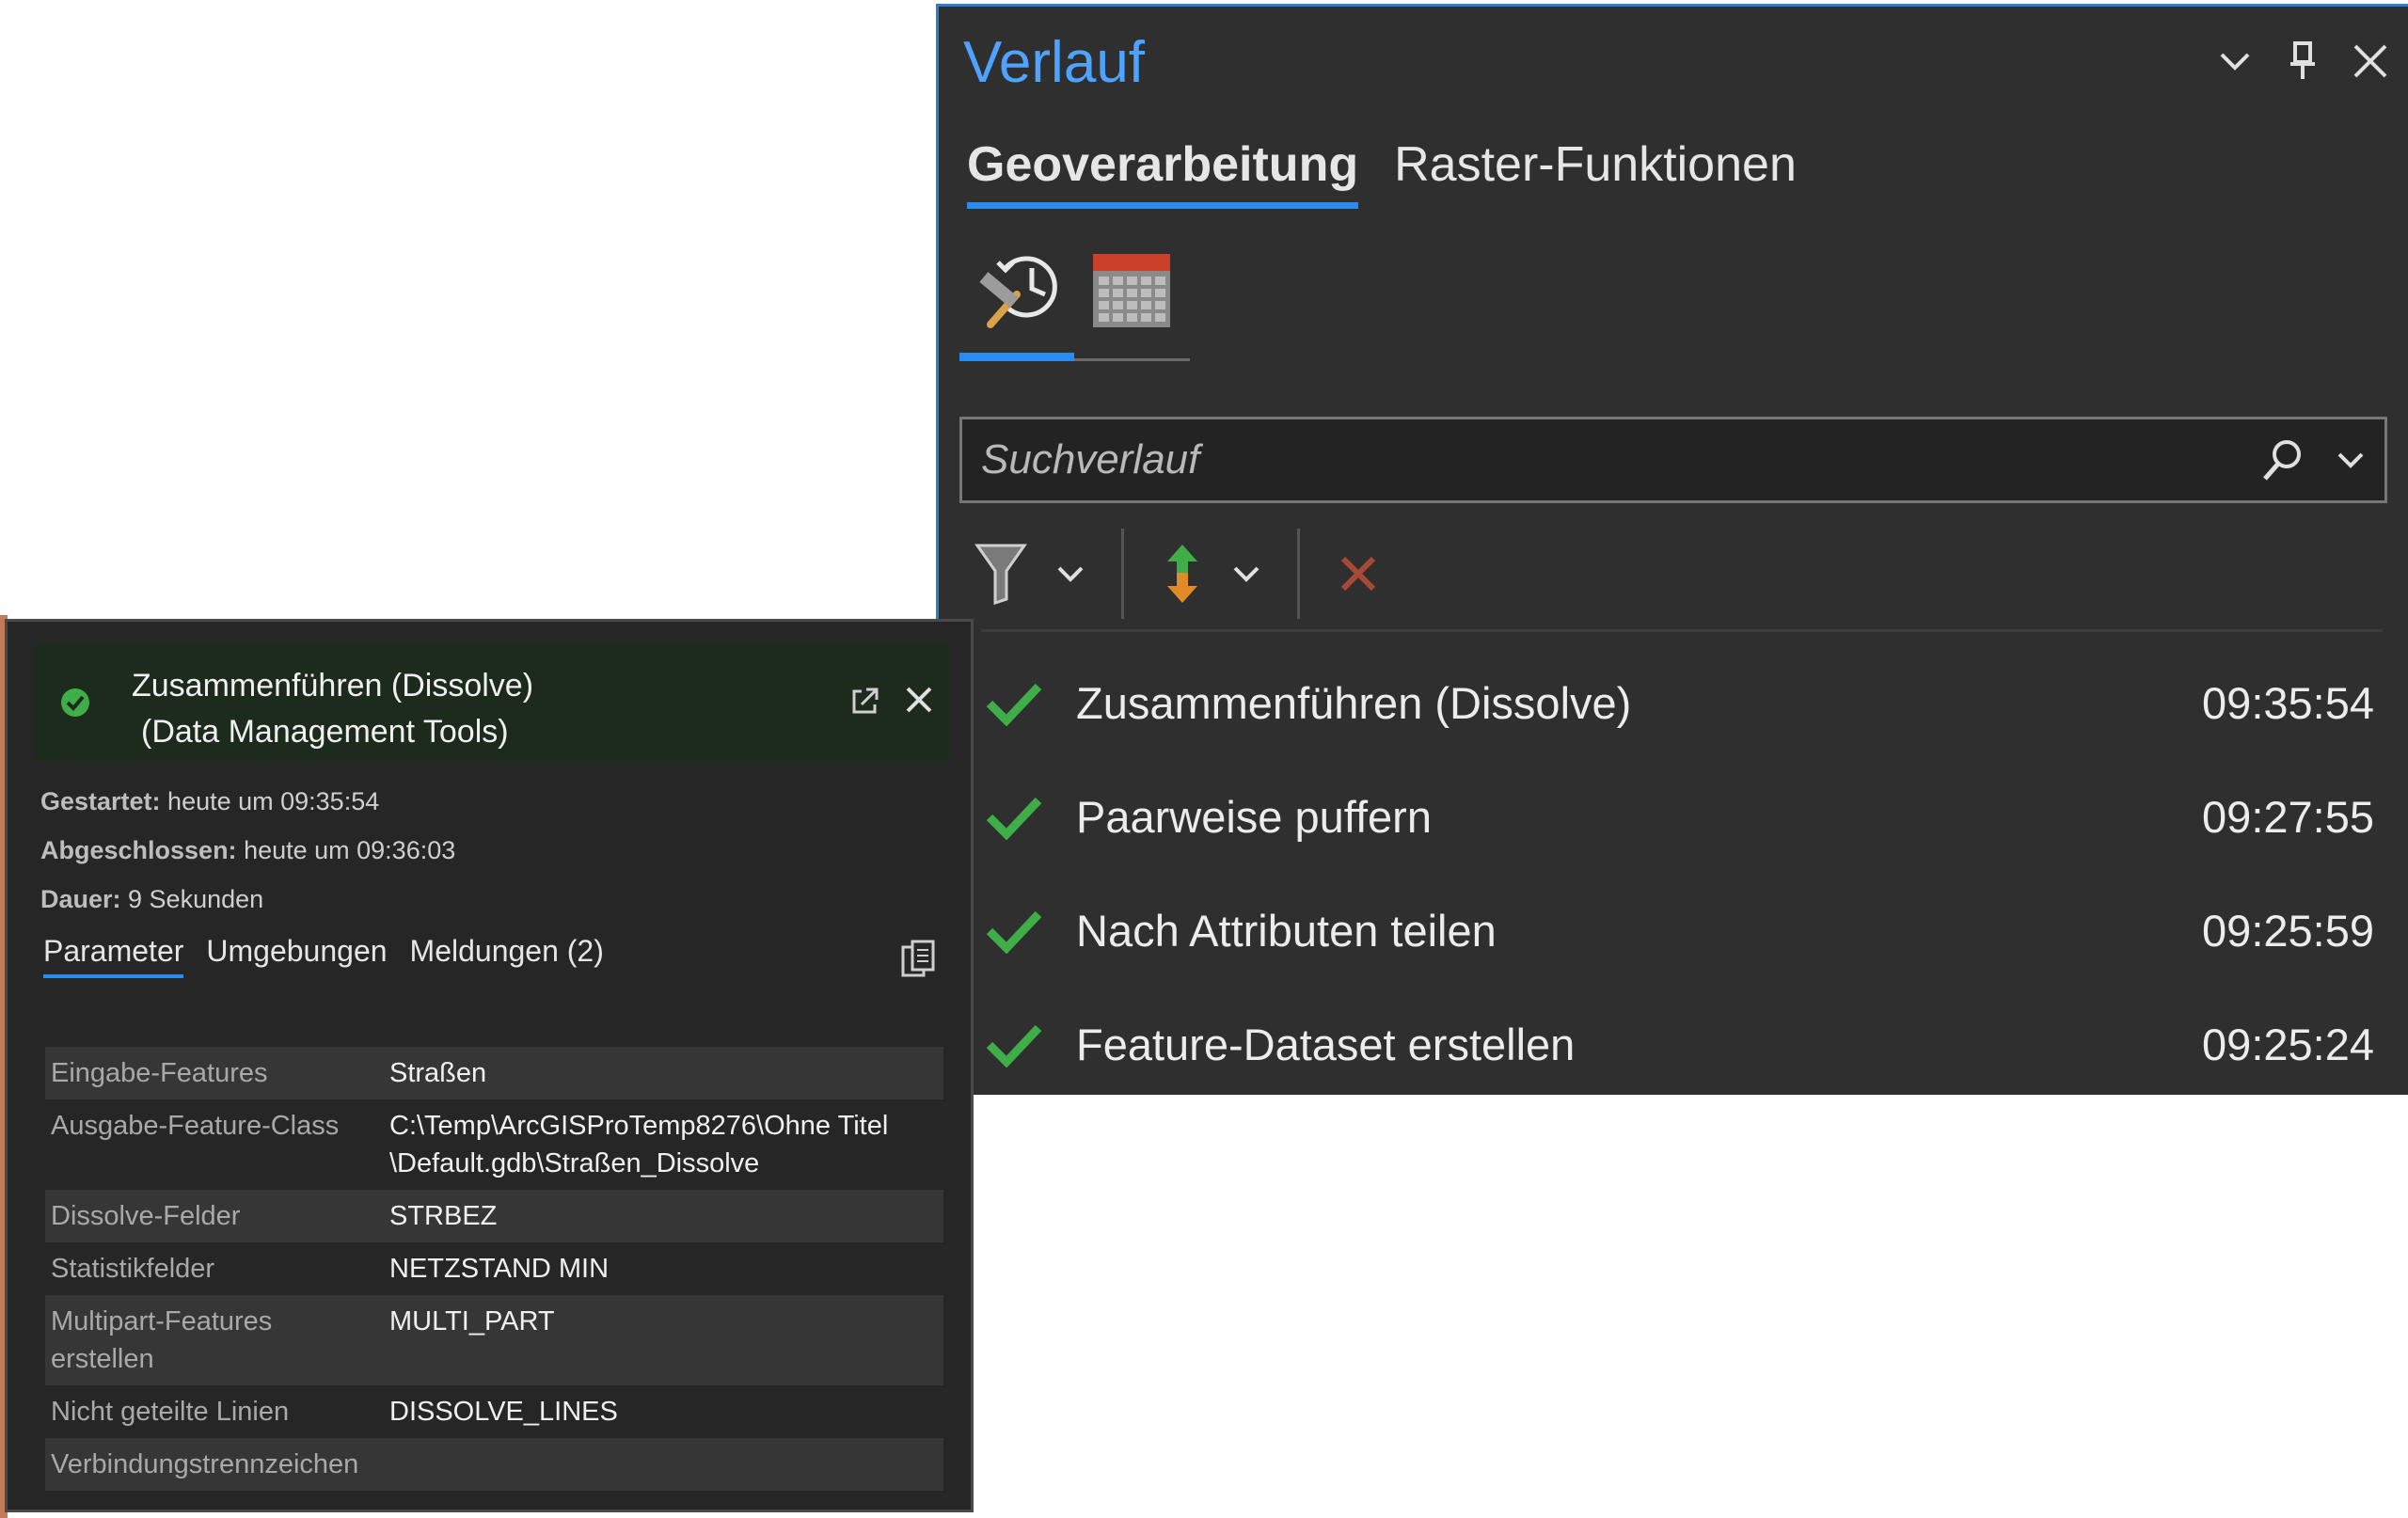  I want to click on param-name: Statistikfelder, so click(133, 1269).